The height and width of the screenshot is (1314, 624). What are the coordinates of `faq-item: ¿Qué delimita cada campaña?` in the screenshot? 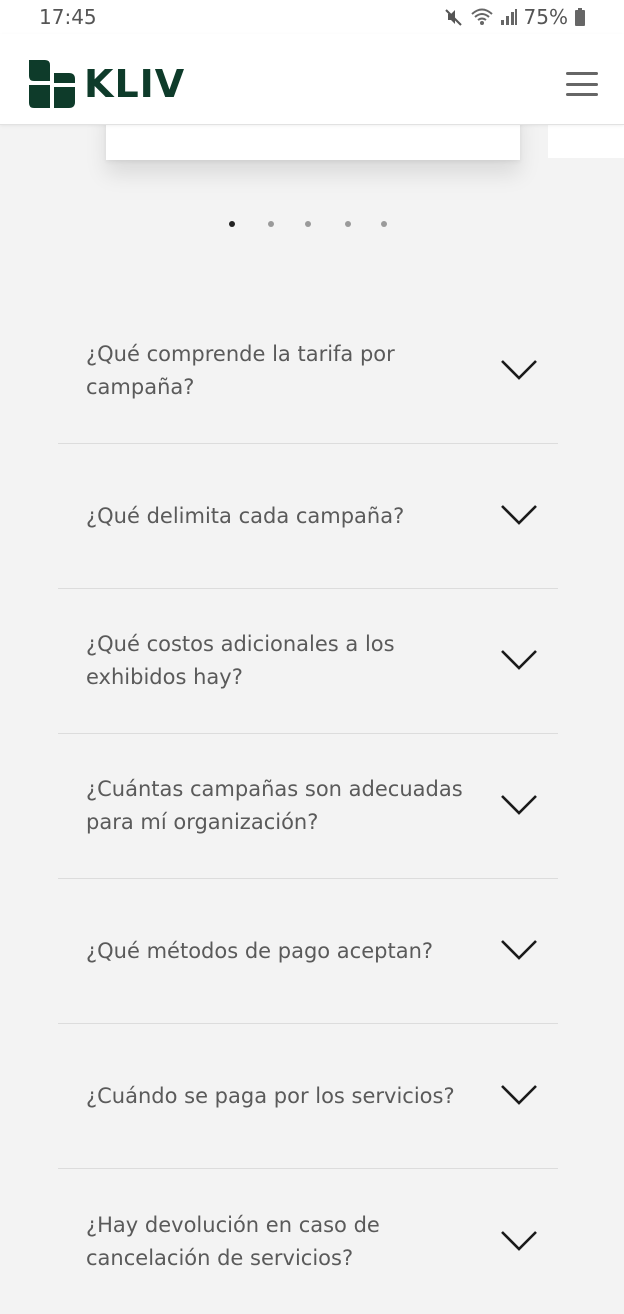 It's located at (308, 516).